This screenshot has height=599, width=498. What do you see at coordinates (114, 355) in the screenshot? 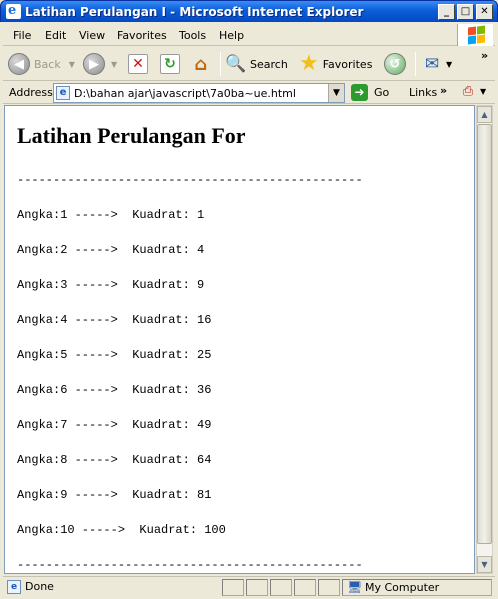
I see `result-line: Angka:5 -----> Kuadrat: 25` at bounding box center [114, 355].